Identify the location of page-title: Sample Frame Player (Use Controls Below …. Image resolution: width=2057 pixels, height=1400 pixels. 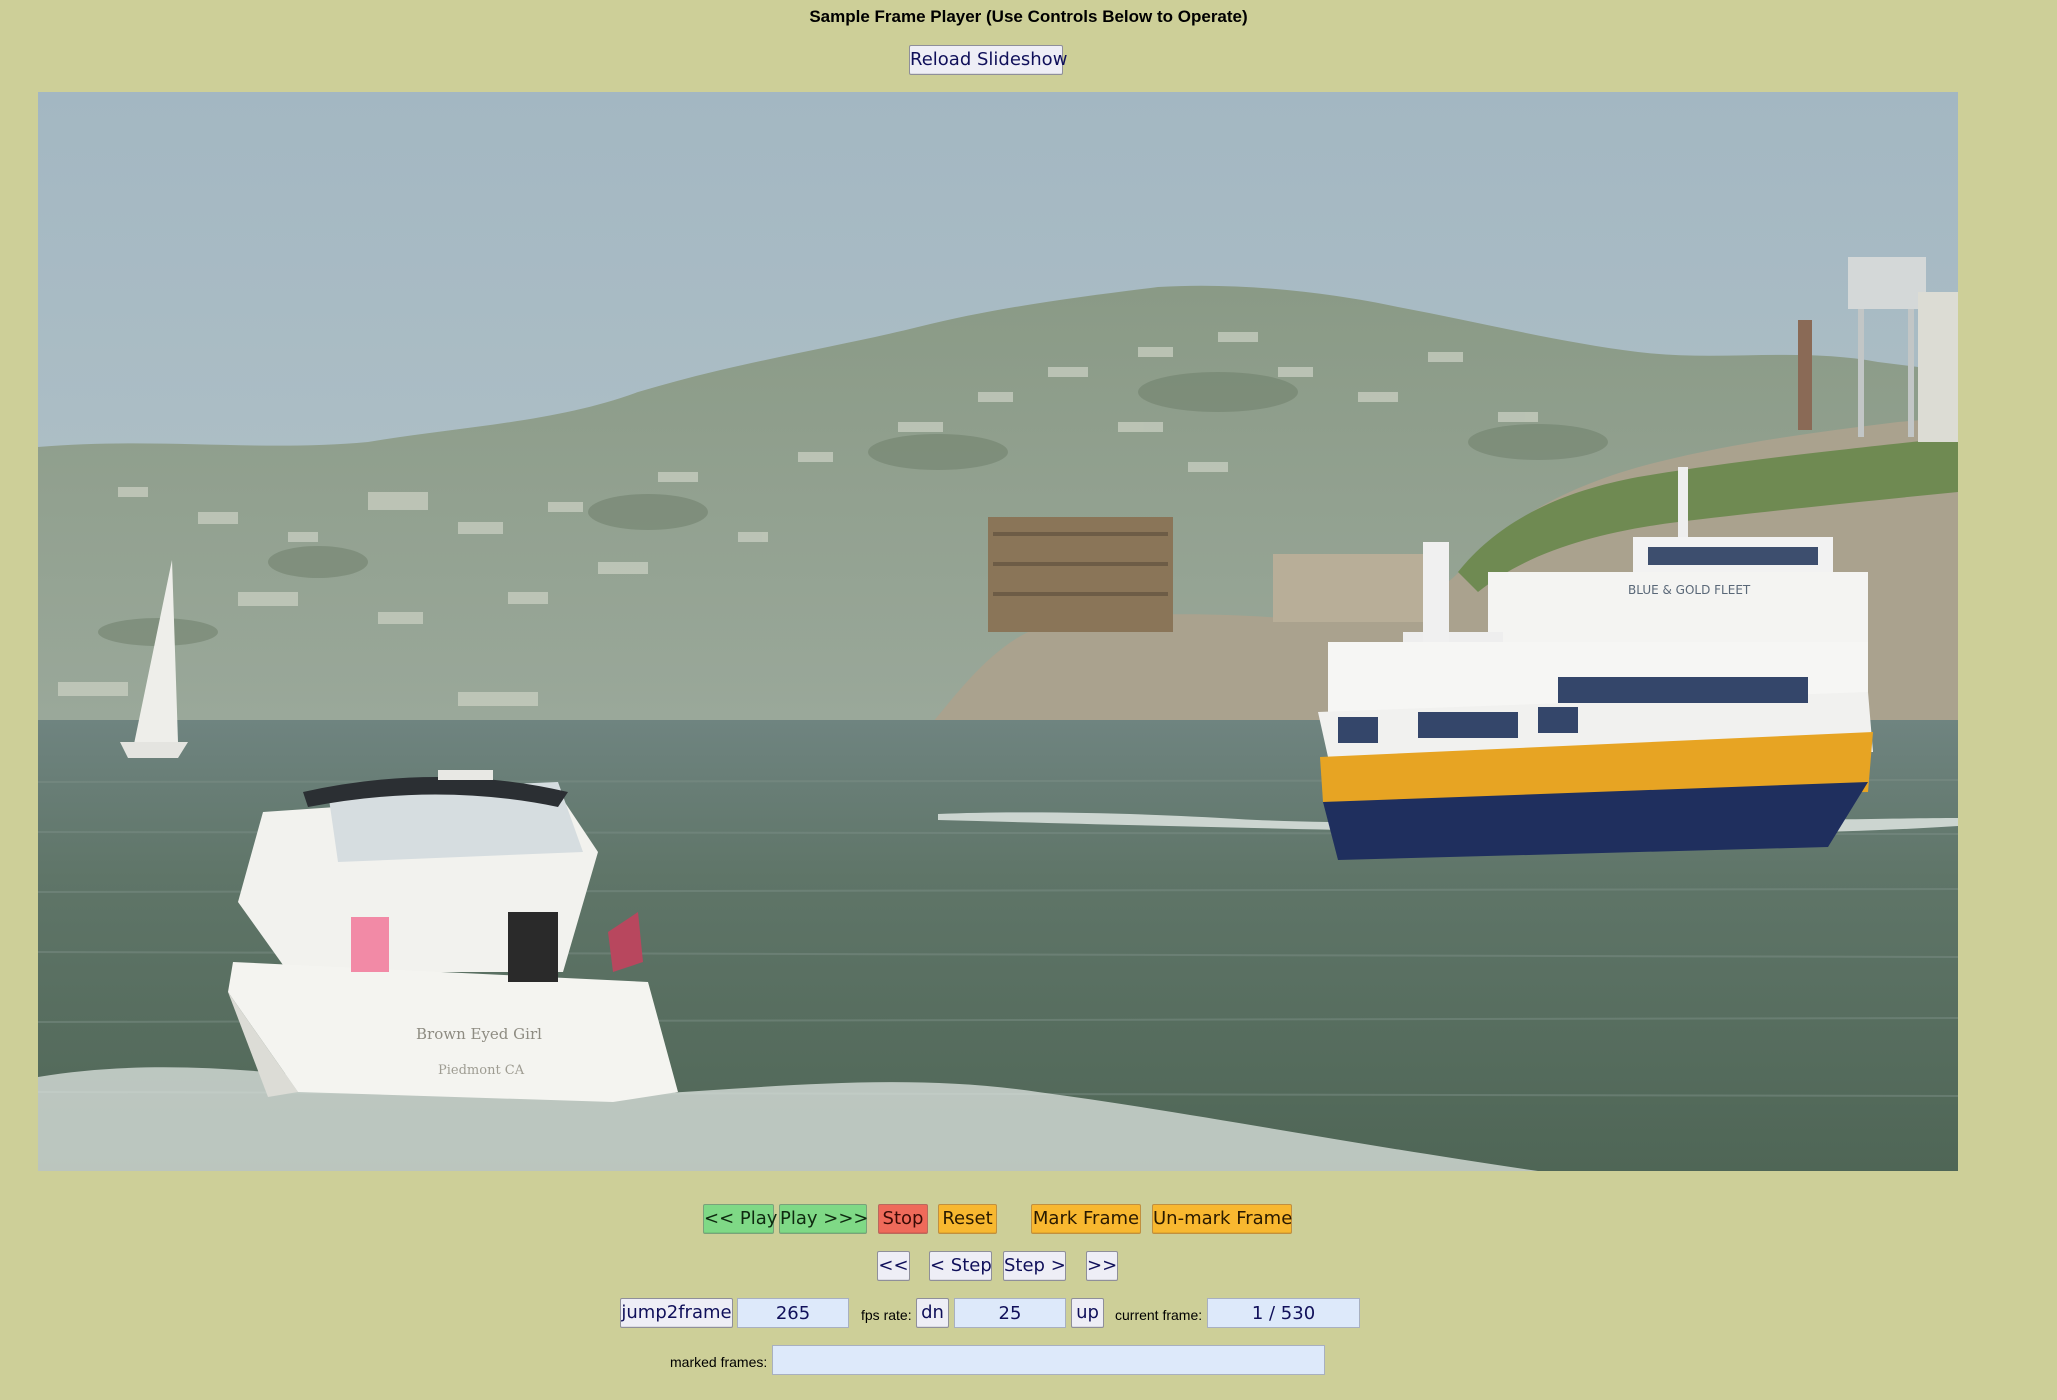
(1028, 16).